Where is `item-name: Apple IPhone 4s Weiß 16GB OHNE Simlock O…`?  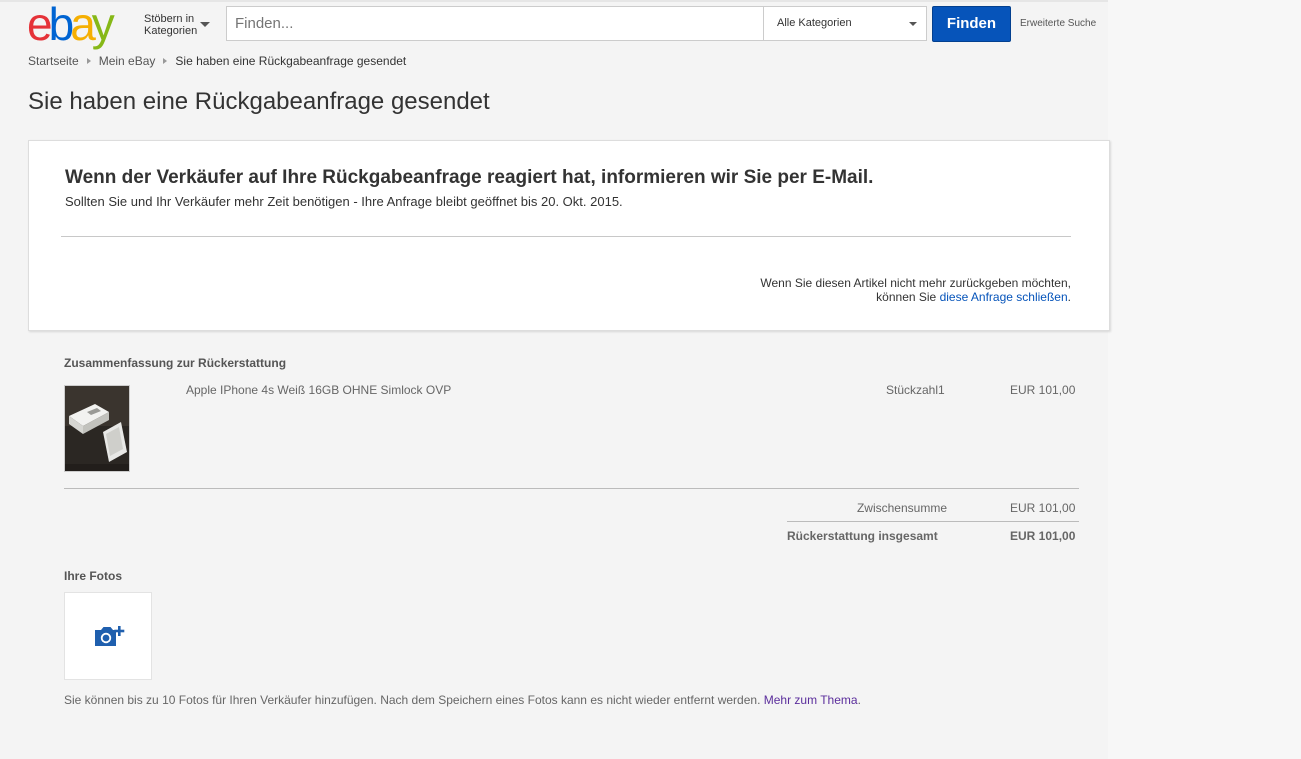 item-name: Apple IPhone 4s Weiß 16GB OHNE Simlock O… is located at coordinates (318, 390).